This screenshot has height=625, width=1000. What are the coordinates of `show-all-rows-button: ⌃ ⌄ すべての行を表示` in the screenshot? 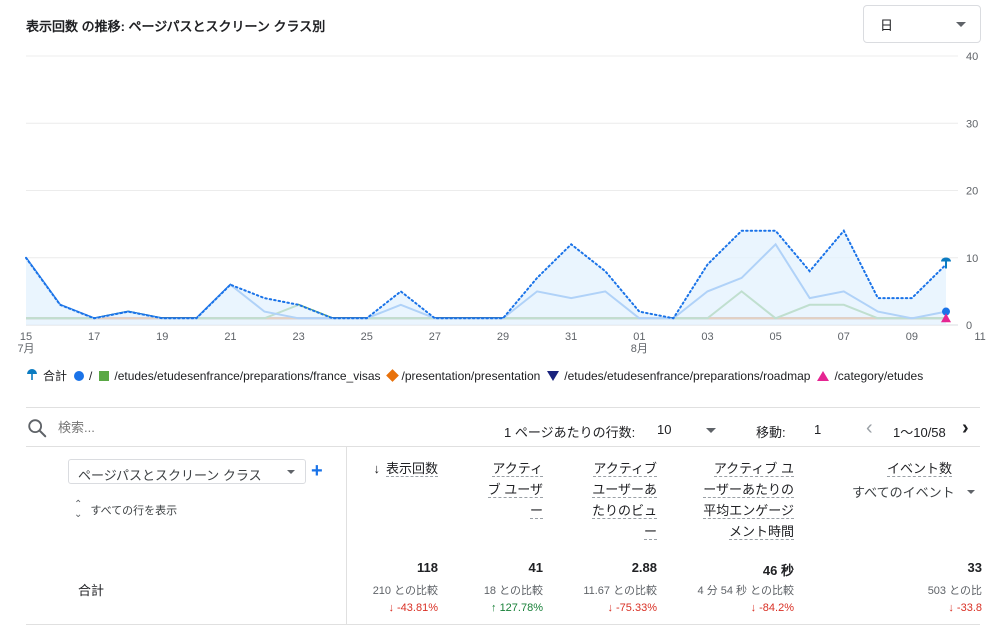 It's located at (125, 510).